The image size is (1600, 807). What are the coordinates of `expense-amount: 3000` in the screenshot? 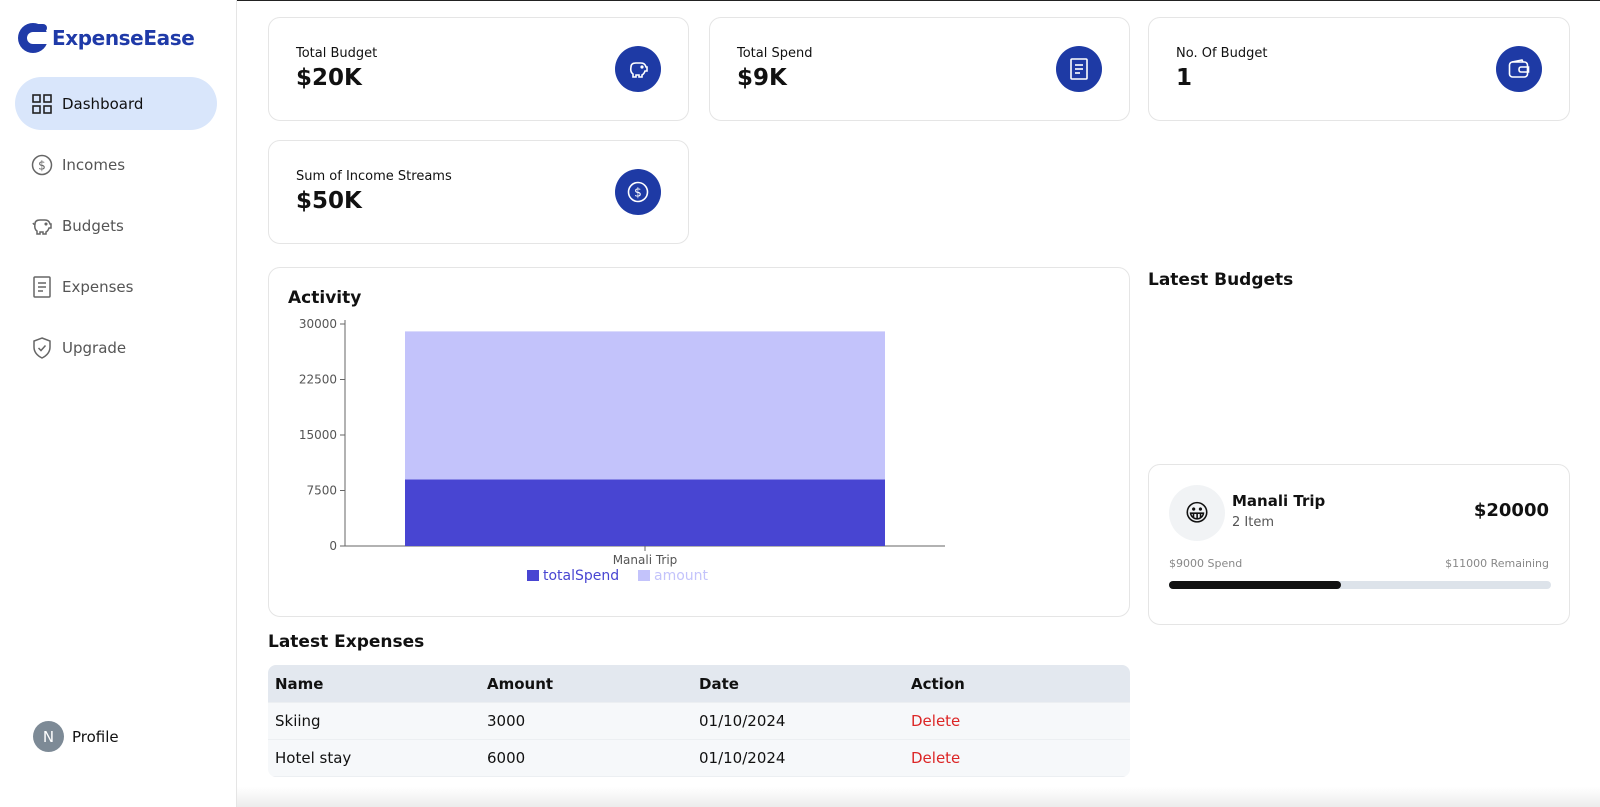 It's located at (506, 721).